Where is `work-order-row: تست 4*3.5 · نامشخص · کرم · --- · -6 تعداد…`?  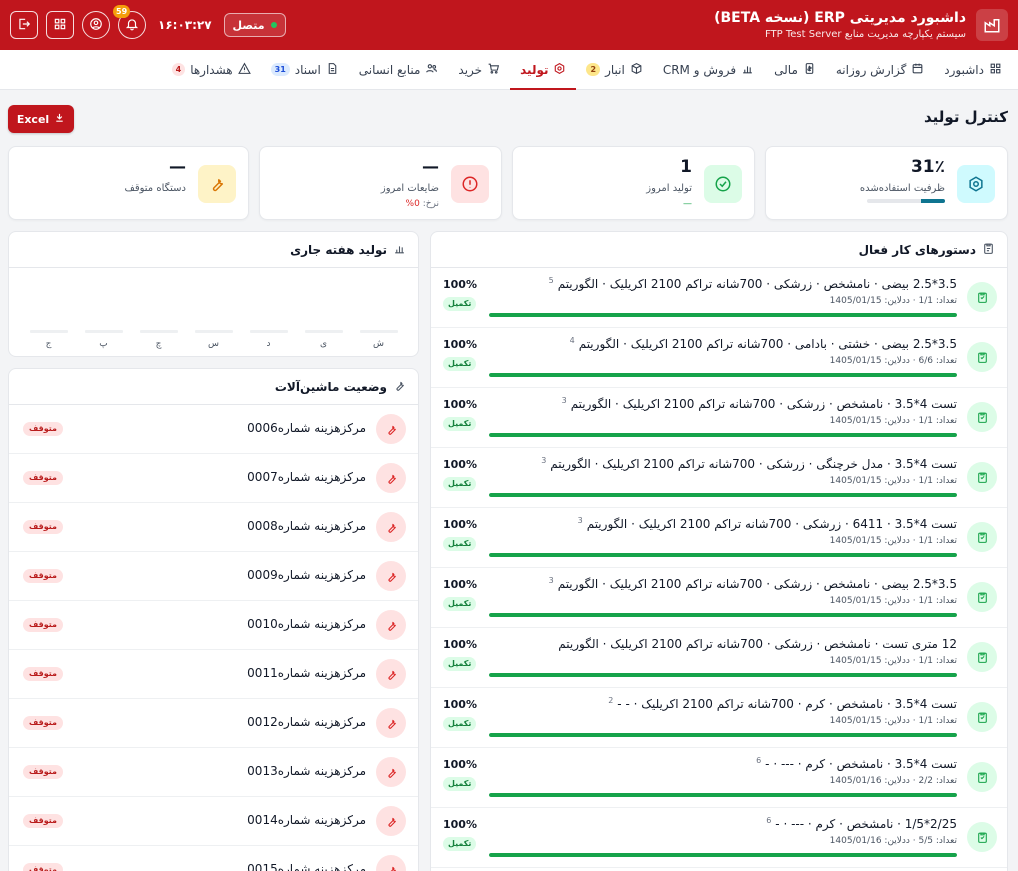
work-order-row: تست 4*3.5 · نامشخص · کرم · --- · -6 تعداد… is located at coordinates (719, 778).